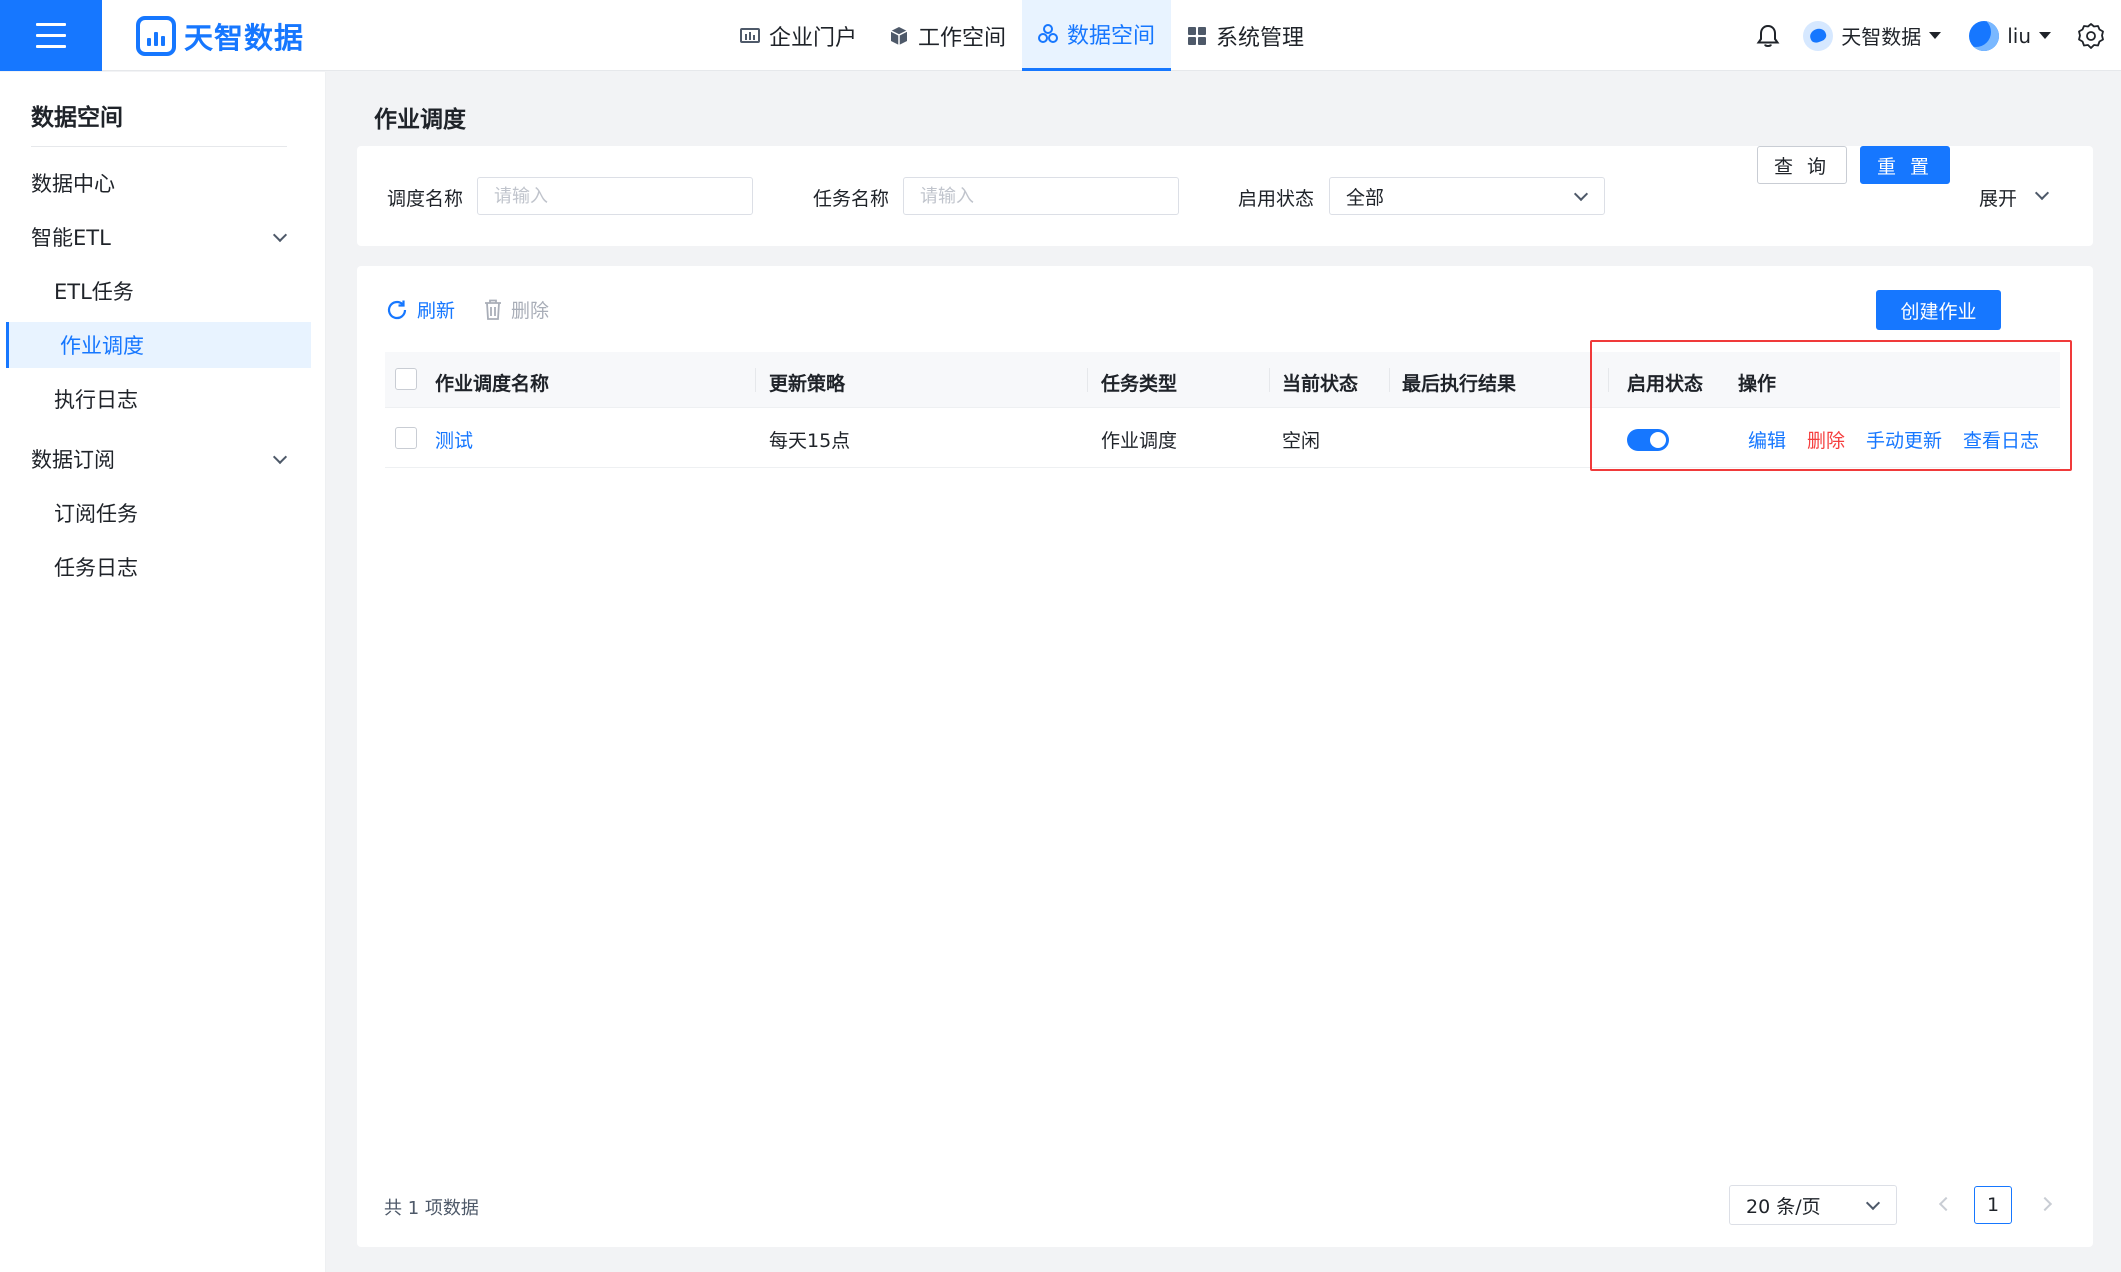 This screenshot has width=2121, height=1272. I want to click on current-status: 空闲, so click(1301, 441).